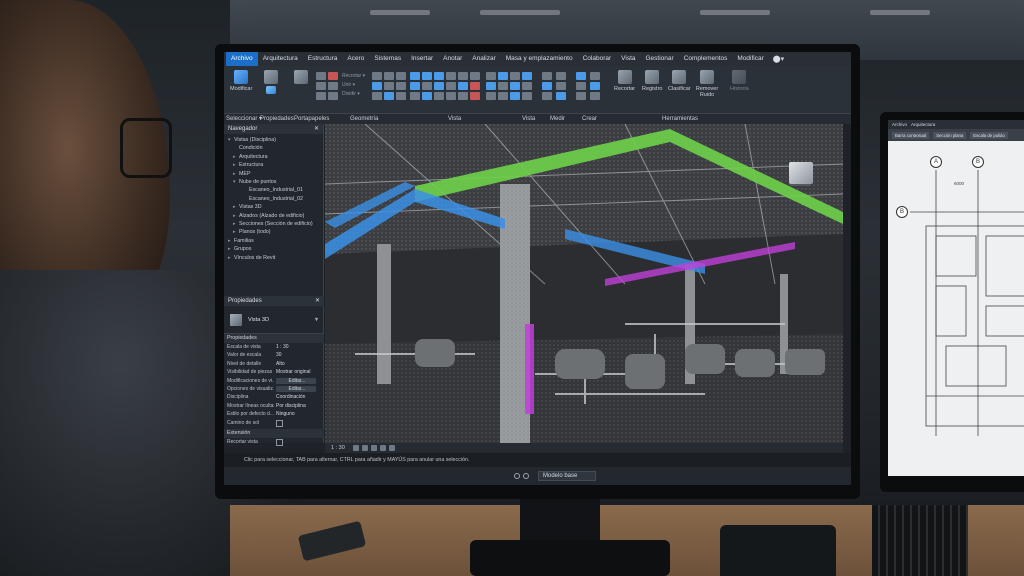  What do you see at coordinates (373, 448) in the screenshot?
I see `sun-path-icon` at bounding box center [373, 448].